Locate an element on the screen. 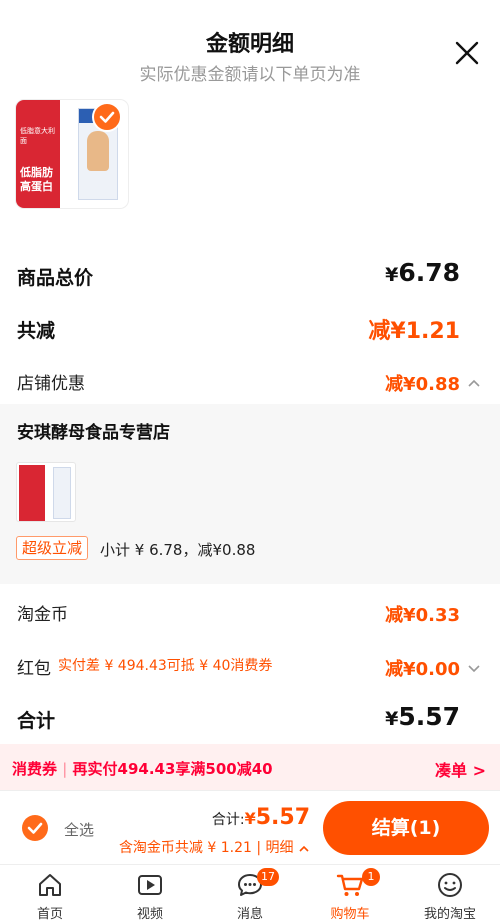 Image resolution: width=500 pixels, height=923 pixels. tab-cart: 1 购物车 is located at coordinates (350, 894).